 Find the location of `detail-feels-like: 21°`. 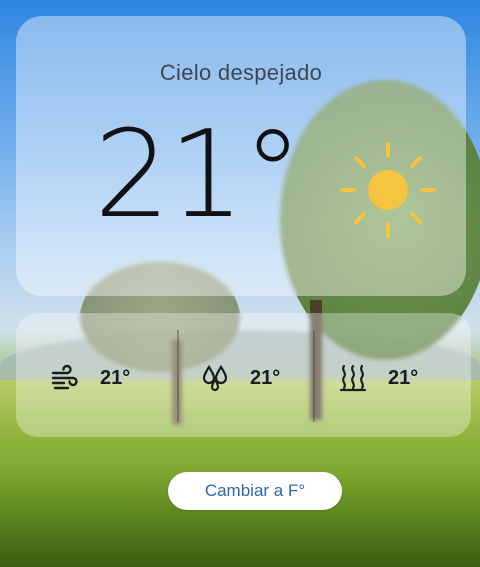

detail-feels-like: 21° is located at coordinates (378, 378).